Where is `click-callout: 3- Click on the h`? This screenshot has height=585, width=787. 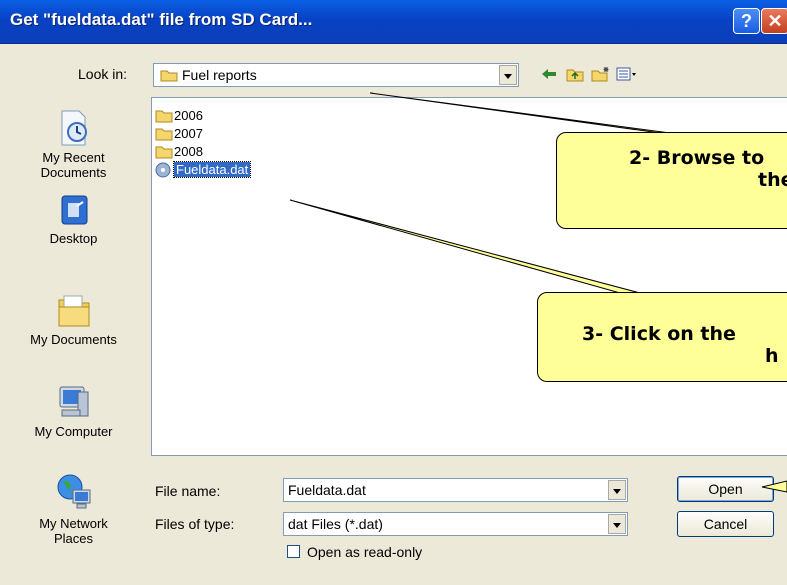
click-callout: 3- Click on the h is located at coordinates (662, 337).